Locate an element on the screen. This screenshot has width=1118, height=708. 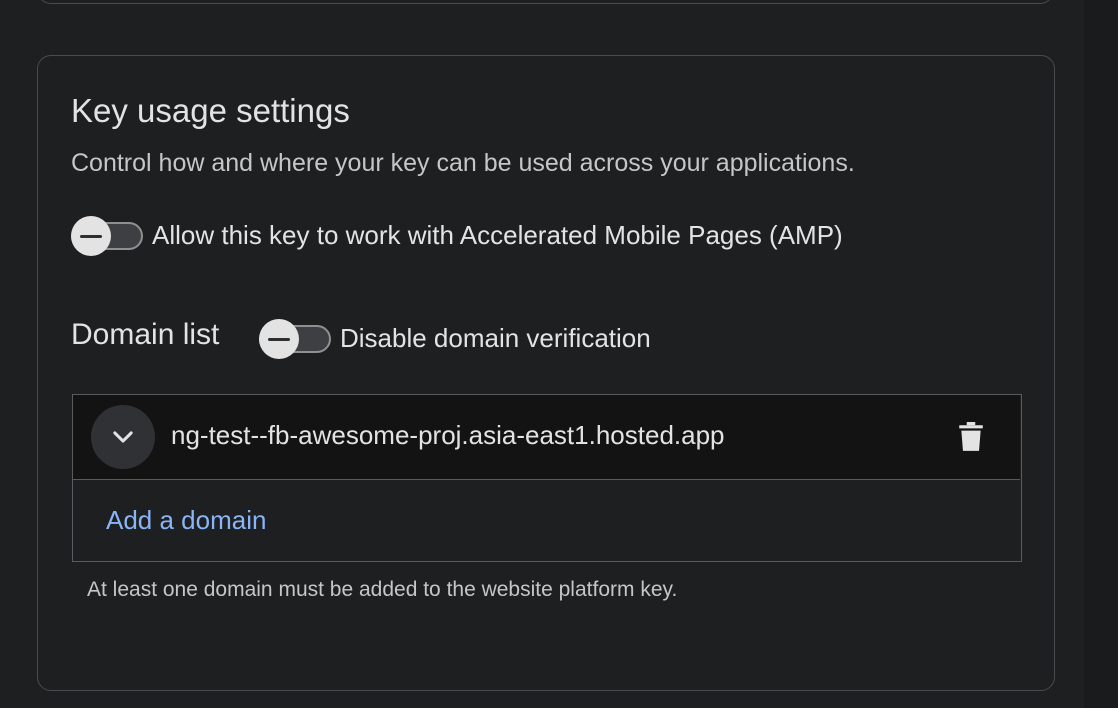
add-domain-button: Add a domain is located at coordinates (186, 520).